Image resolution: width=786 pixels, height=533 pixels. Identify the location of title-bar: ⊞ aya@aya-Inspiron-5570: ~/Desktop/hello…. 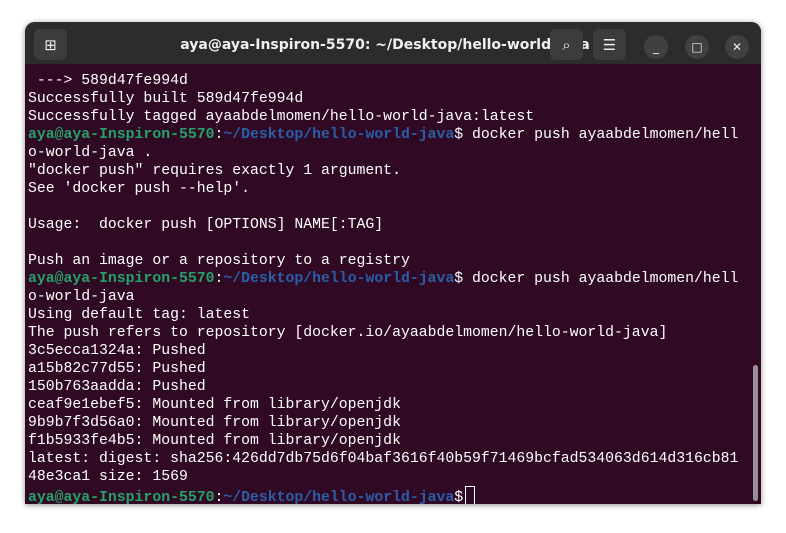
(393, 43).